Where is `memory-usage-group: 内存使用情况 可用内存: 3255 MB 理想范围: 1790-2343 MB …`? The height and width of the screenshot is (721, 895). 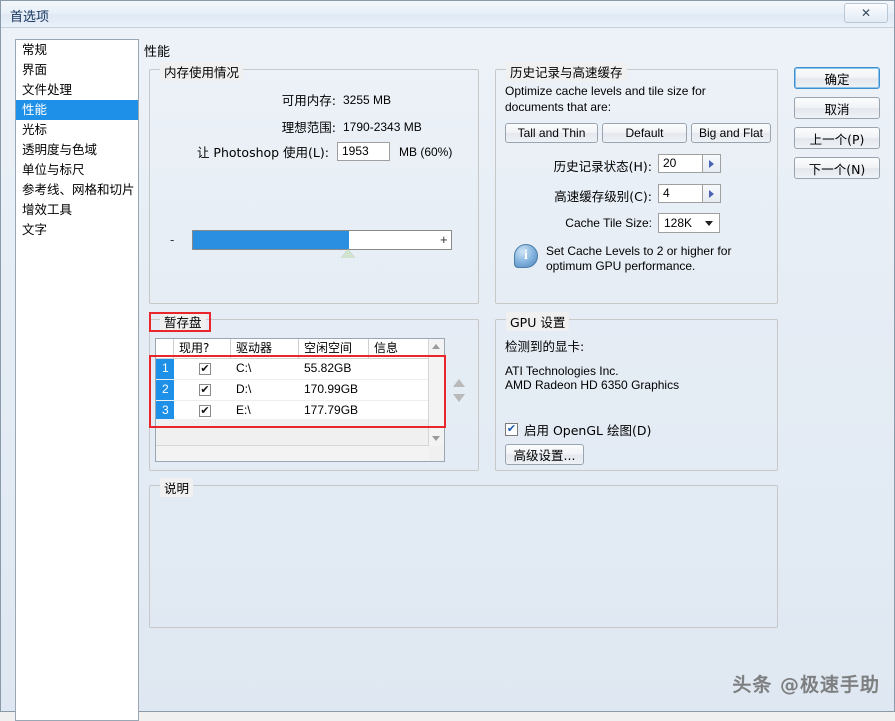 memory-usage-group: 内存使用情况 可用内存: 3255 MB 理想范围: 1790-2343 MB … is located at coordinates (314, 183).